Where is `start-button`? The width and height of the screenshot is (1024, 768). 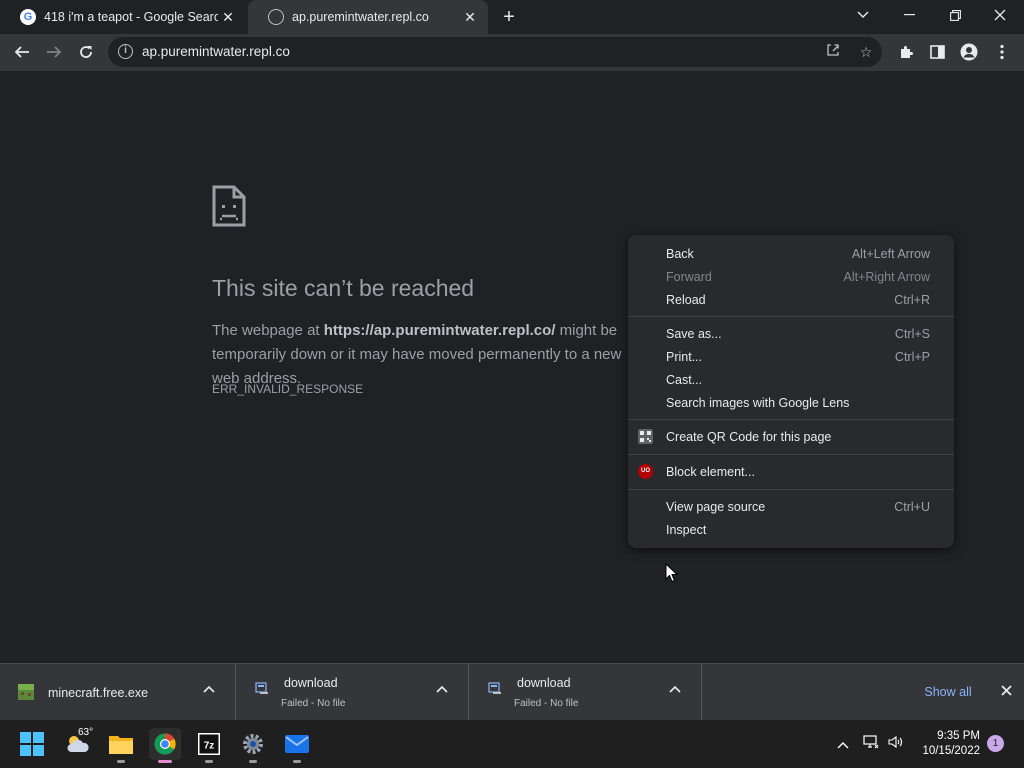
start-button is located at coordinates (32, 744).